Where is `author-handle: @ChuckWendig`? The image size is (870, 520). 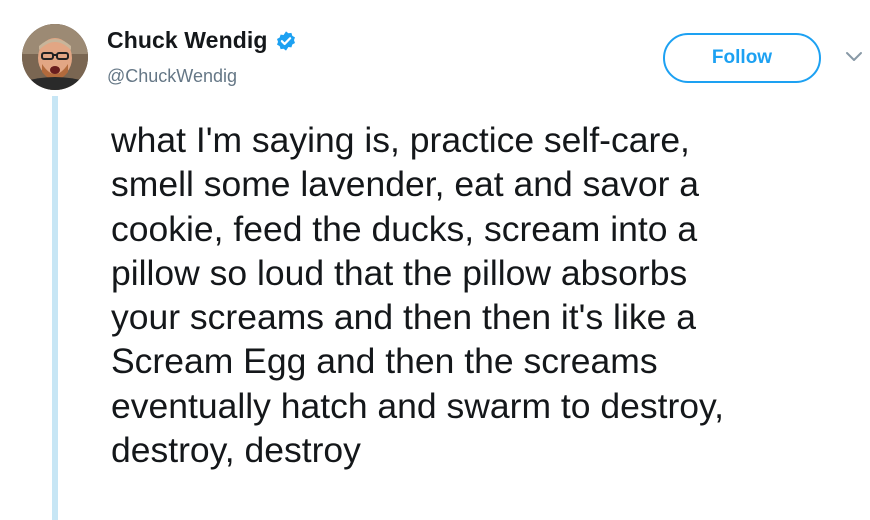
author-handle: @ChuckWendig is located at coordinates (172, 76).